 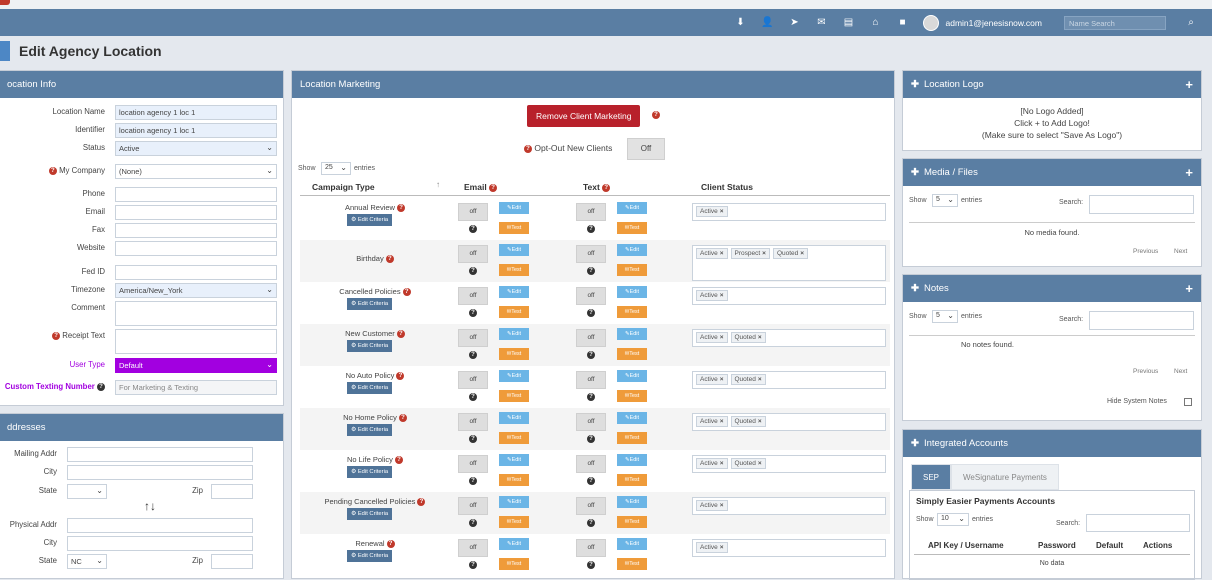 What do you see at coordinates (740, 22) in the screenshot?
I see `download-icon: ⬇` at bounding box center [740, 22].